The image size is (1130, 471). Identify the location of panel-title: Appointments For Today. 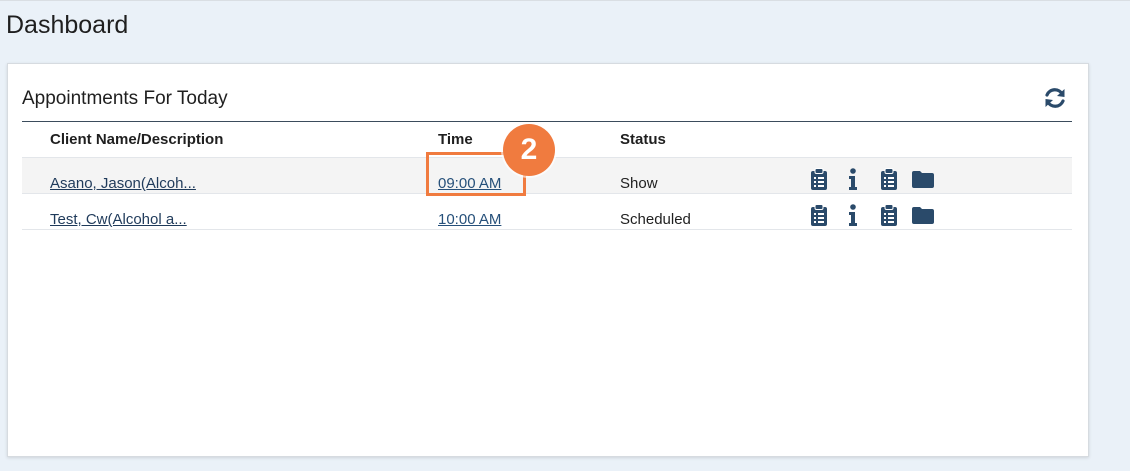
(125, 98).